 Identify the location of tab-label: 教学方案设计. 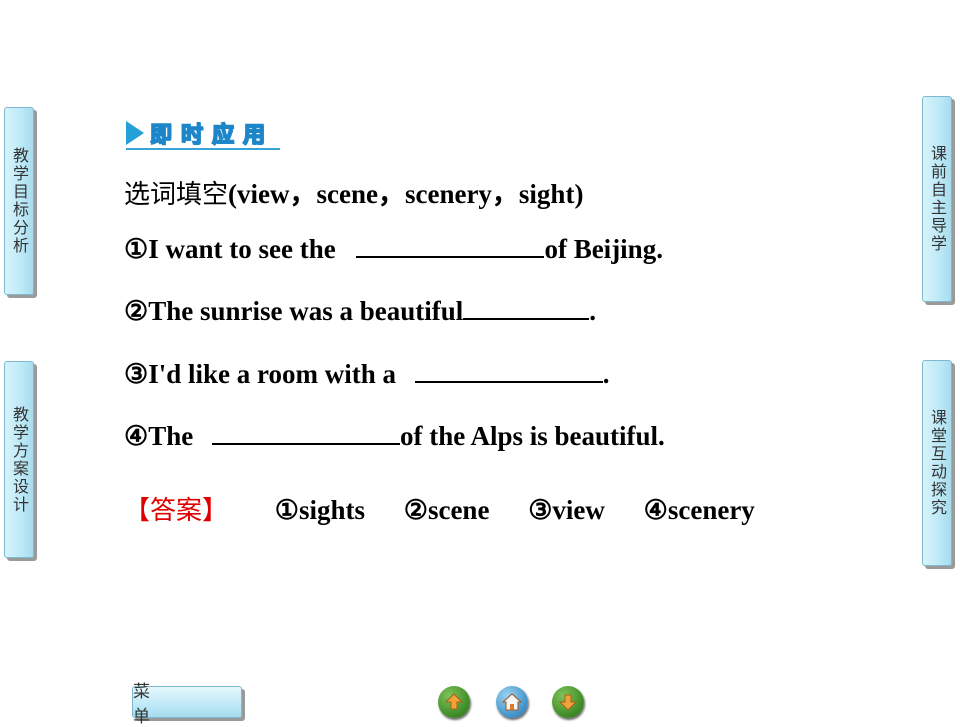
(19, 459).